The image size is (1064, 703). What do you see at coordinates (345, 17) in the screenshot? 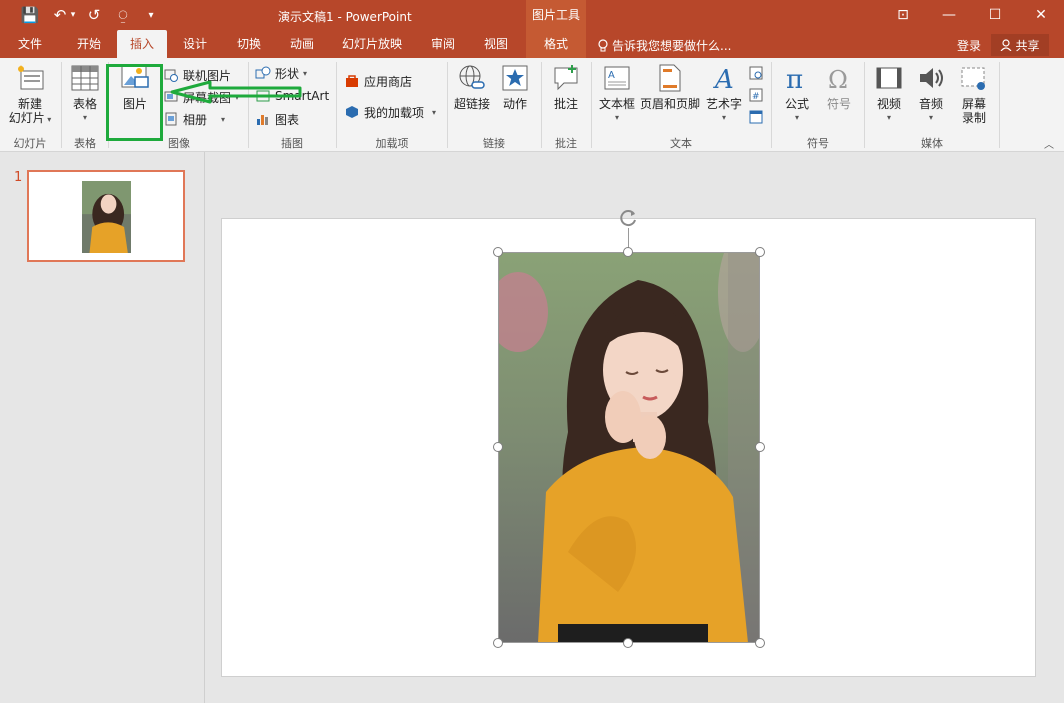
I see `document-title: 演示文稿1 - PowerPoint` at bounding box center [345, 17].